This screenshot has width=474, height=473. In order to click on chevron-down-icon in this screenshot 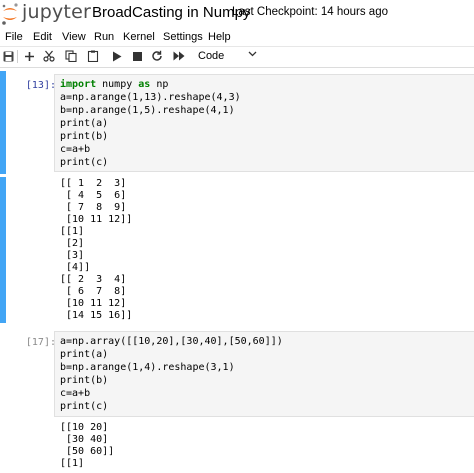, I will do `click(252, 55)`.